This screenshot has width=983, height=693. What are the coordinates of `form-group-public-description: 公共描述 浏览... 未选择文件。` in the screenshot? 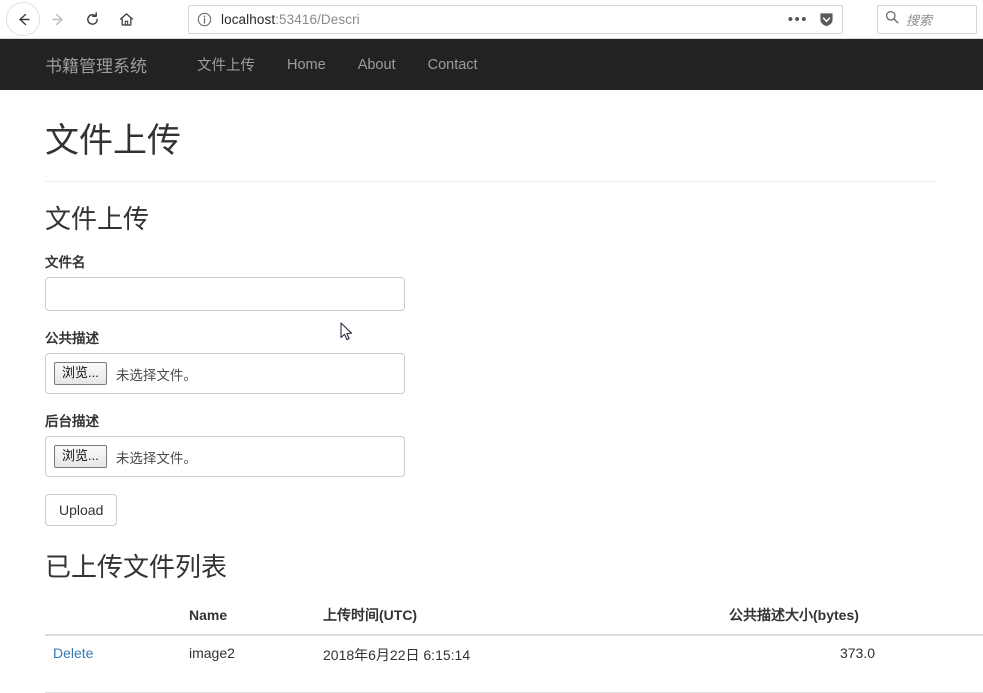 It's located at (491, 361).